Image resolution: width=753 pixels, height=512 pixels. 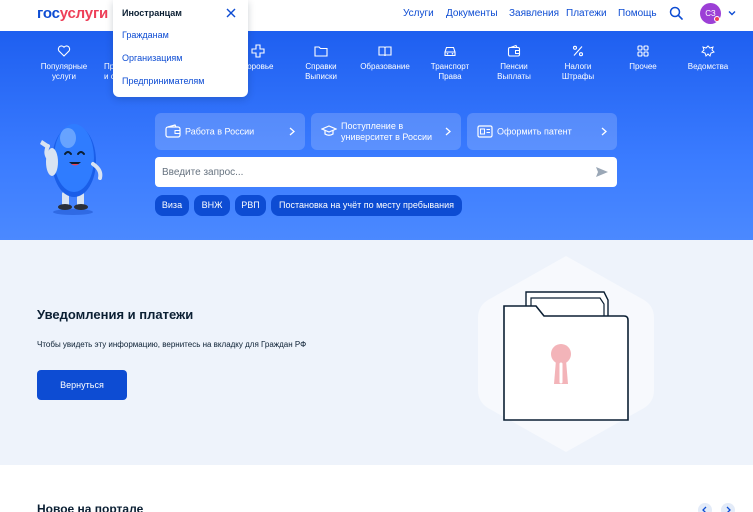 I want to click on chip-temporary-residence: РВП, so click(x=250, y=205).